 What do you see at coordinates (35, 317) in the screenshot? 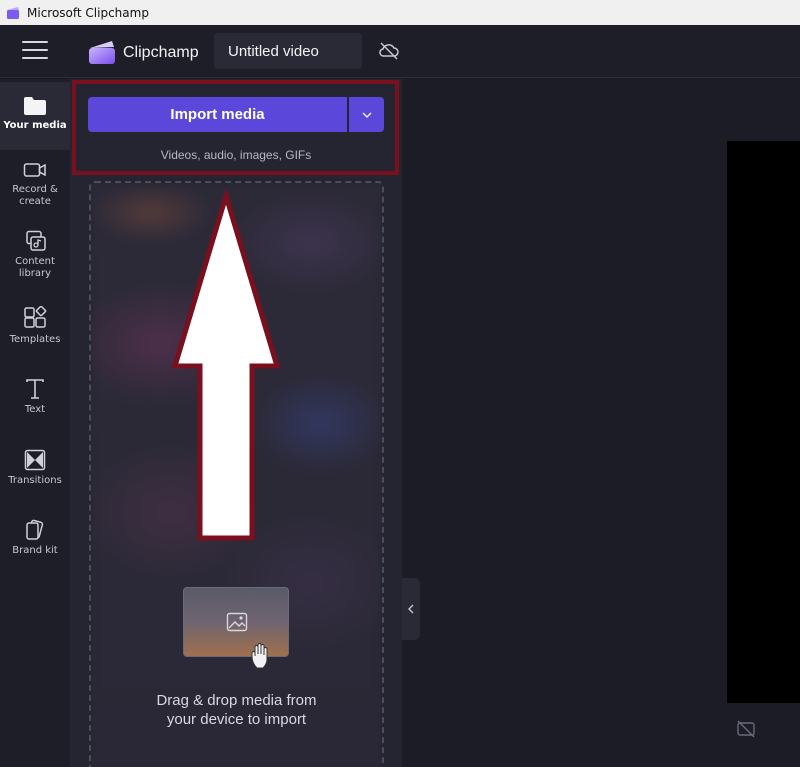
I see `templates-icon` at bounding box center [35, 317].